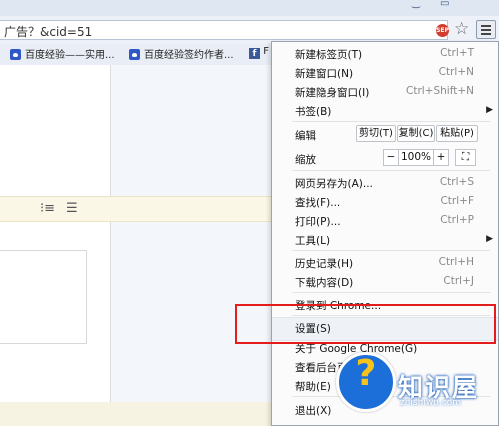 Image resolution: width=499 pixels, height=426 pixels. Describe the element at coordinates (324, 73) in the screenshot. I see `menu-item-new-window: 新建窗口(N)` at that location.